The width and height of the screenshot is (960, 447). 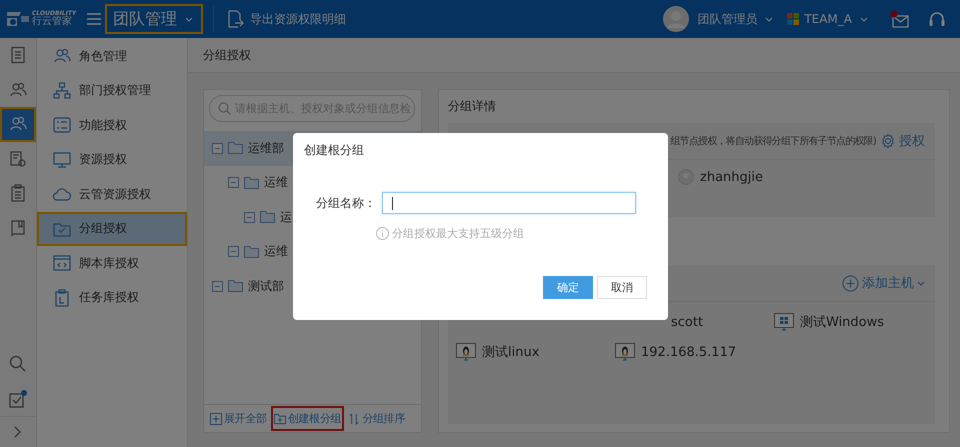 What do you see at coordinates (458, 233) in the screenshot?
I see `hint-text: 分组授权最大支持五级分组` at bounding box center [458, 233].